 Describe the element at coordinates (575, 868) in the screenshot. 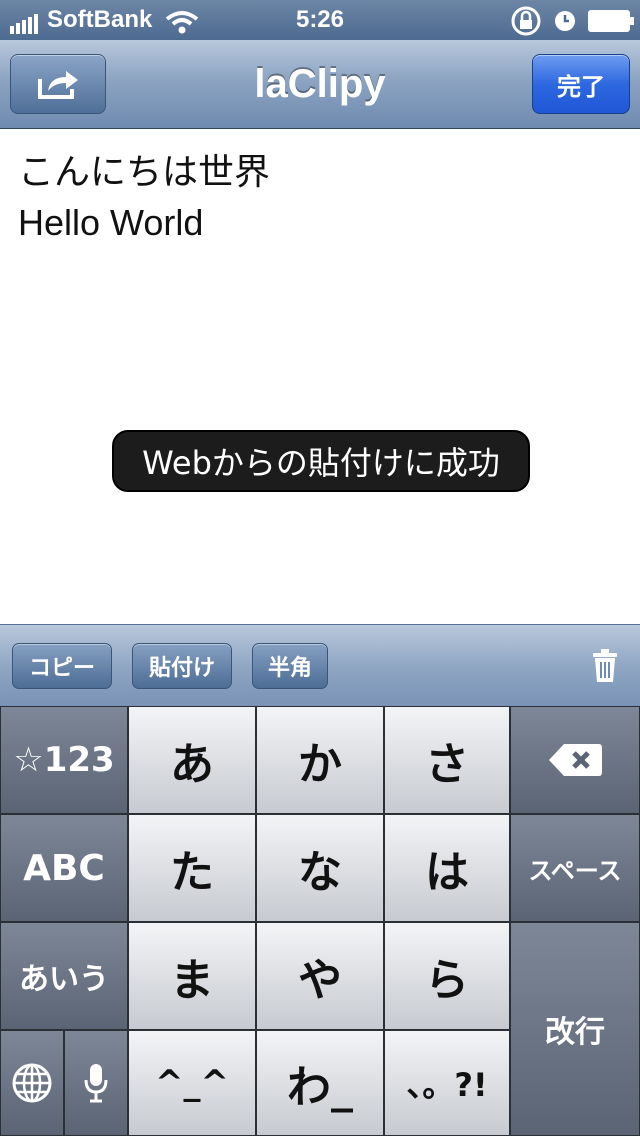

I see `space-key: スペース` at that location.